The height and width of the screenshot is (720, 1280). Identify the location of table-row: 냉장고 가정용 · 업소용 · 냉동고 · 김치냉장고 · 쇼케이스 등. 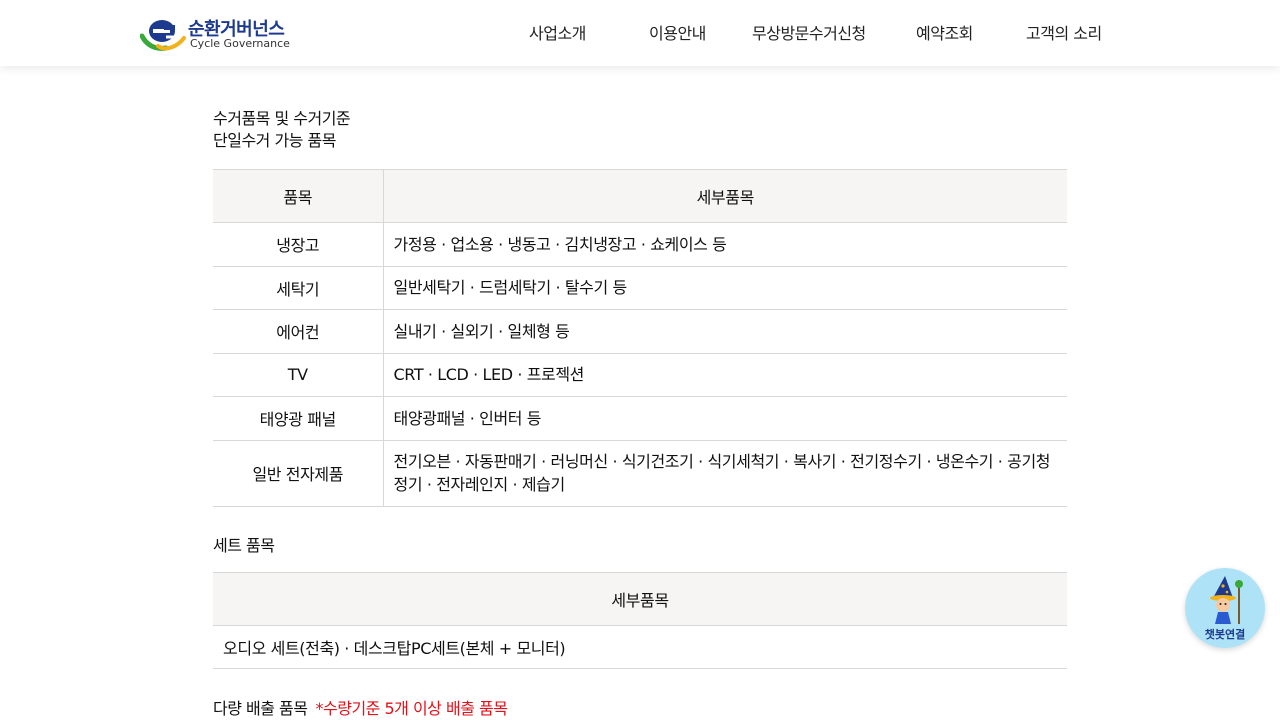
(640, 244).